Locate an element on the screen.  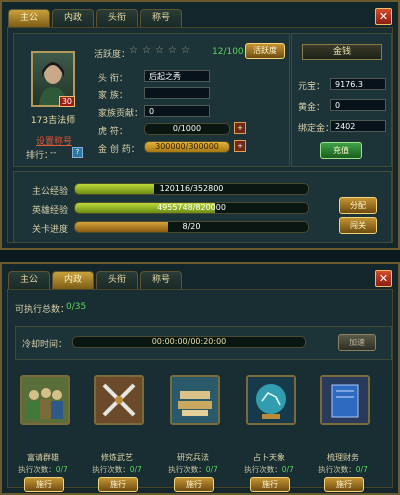
task-name: 梳理财务 is located at coordinates (343, 457).